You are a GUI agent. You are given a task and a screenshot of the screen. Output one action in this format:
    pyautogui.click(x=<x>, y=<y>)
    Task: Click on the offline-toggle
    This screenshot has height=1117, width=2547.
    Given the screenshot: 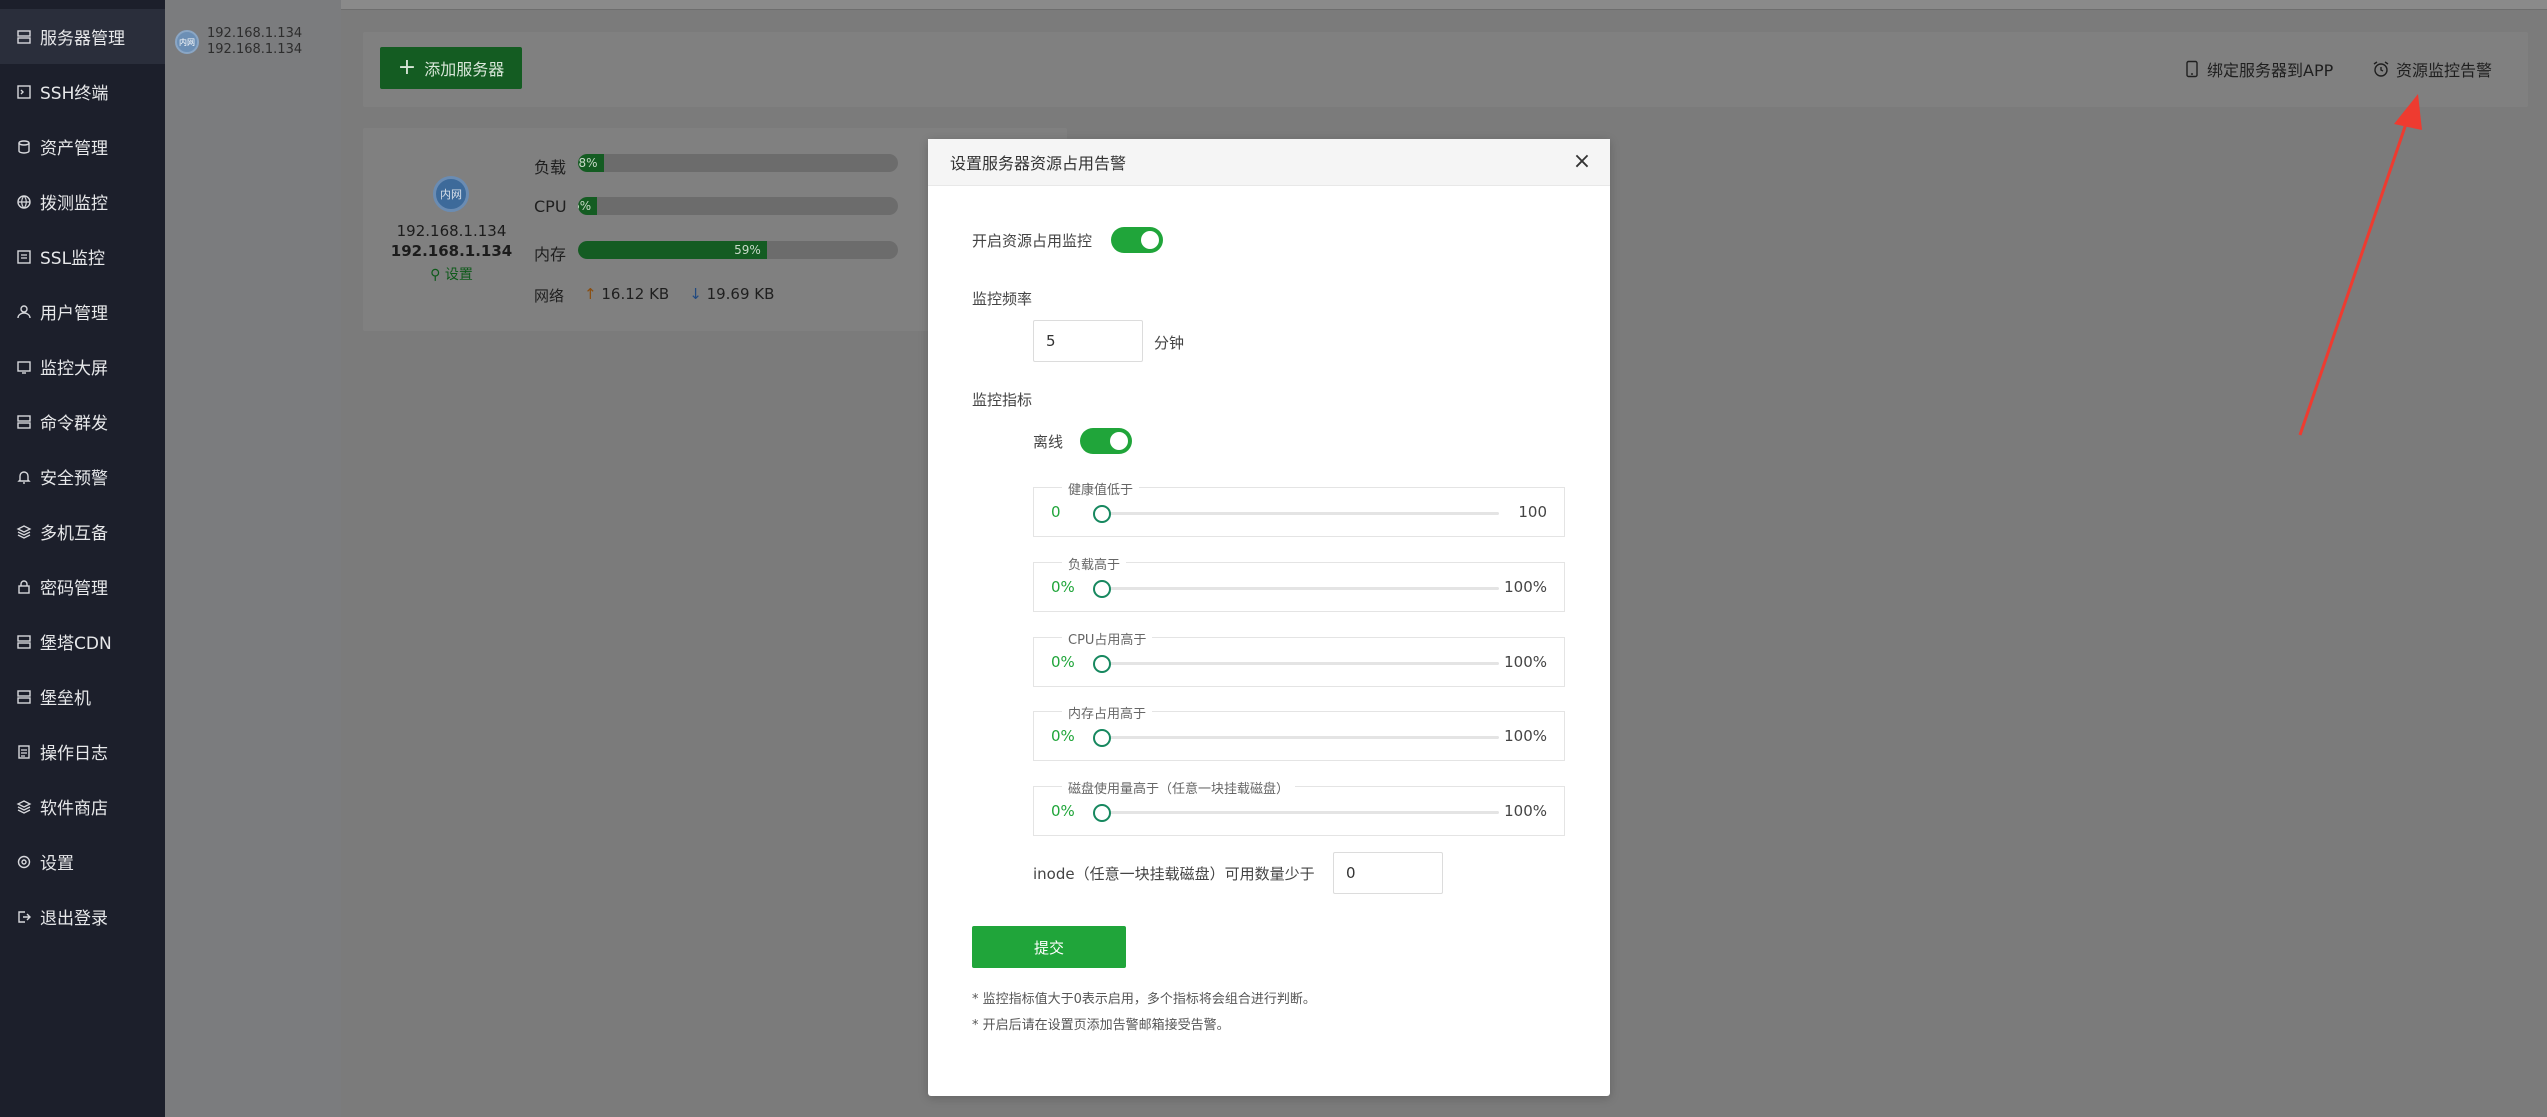 What is the action you would take?
    pyautogui.click(x=1106, y=441)
    